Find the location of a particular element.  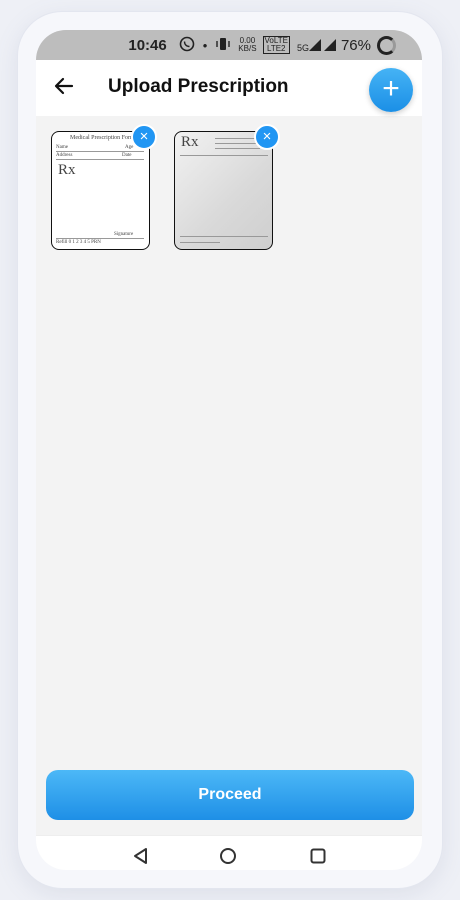

add-prescription-button: + is located at coordinates (391, 90).